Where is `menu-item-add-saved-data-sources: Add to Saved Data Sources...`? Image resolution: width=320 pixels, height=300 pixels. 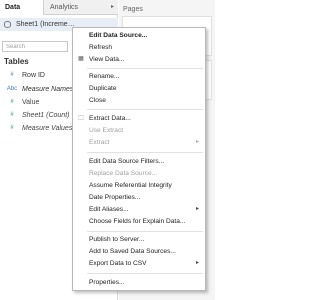 menu-item-add-saved-data-sources: Add to Saved Data Sources... is located at coordinates (139, 251).